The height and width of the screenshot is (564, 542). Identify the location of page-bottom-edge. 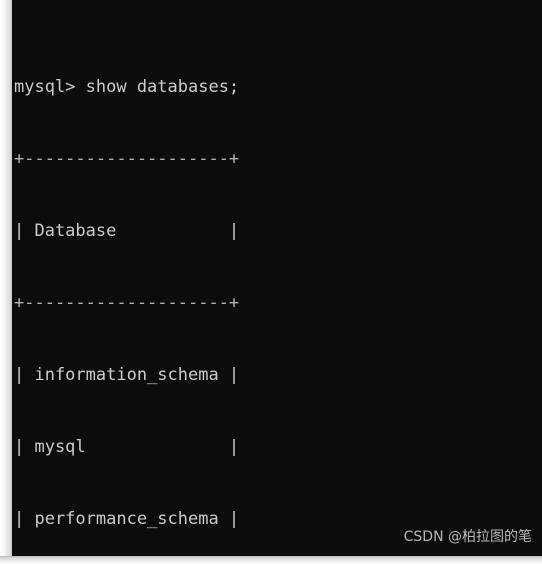
(271, 560).